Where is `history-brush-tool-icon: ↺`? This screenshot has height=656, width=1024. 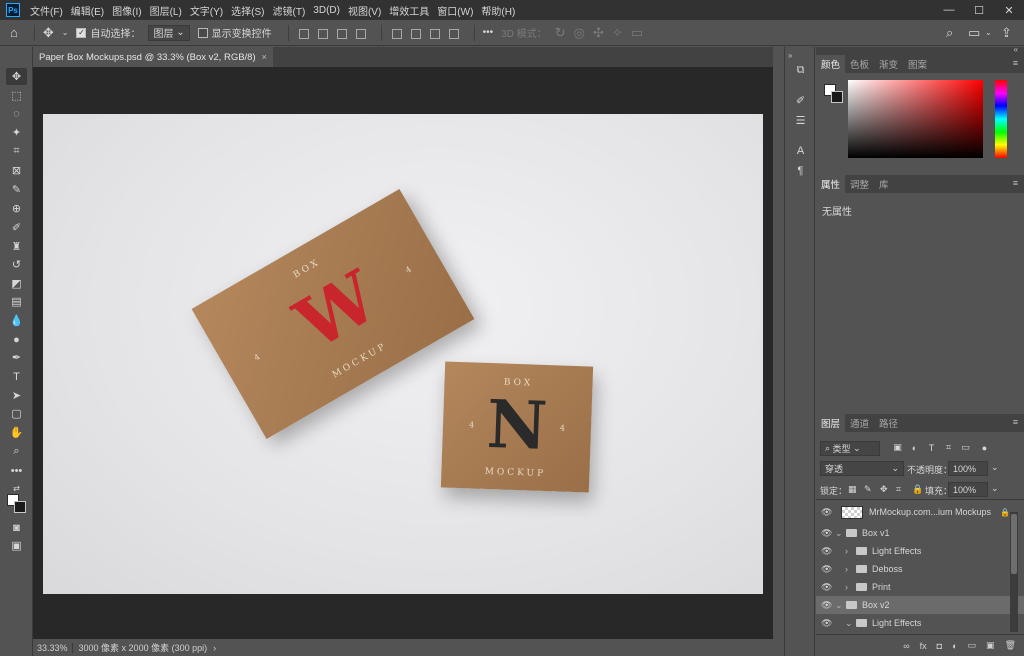 history-brush-tool-icon: ↺ is located at coordinates (16, 264).